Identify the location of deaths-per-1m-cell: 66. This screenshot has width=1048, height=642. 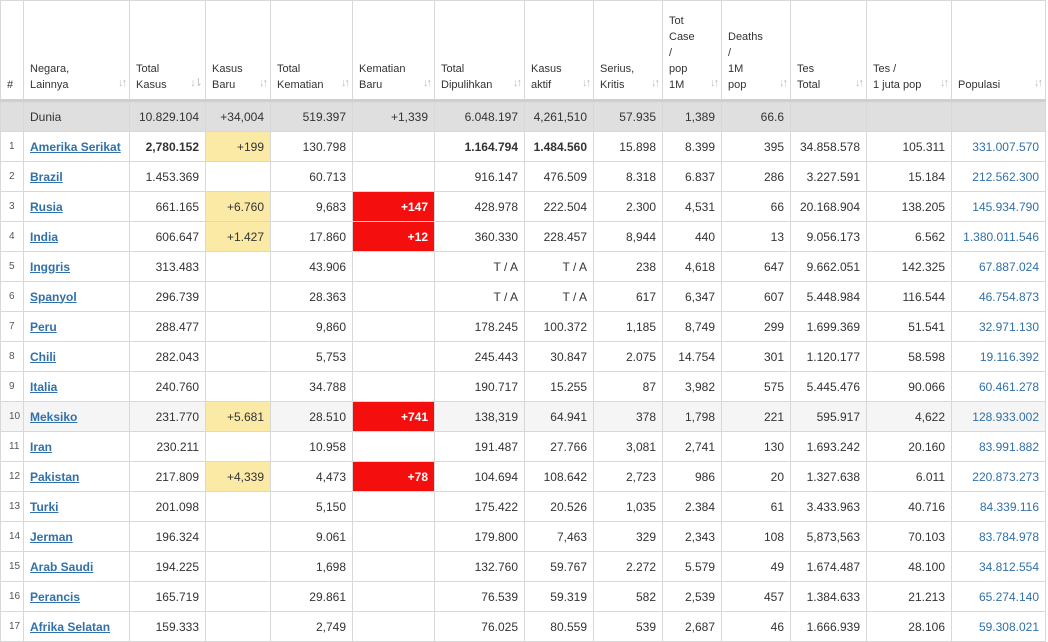
(756, 206).